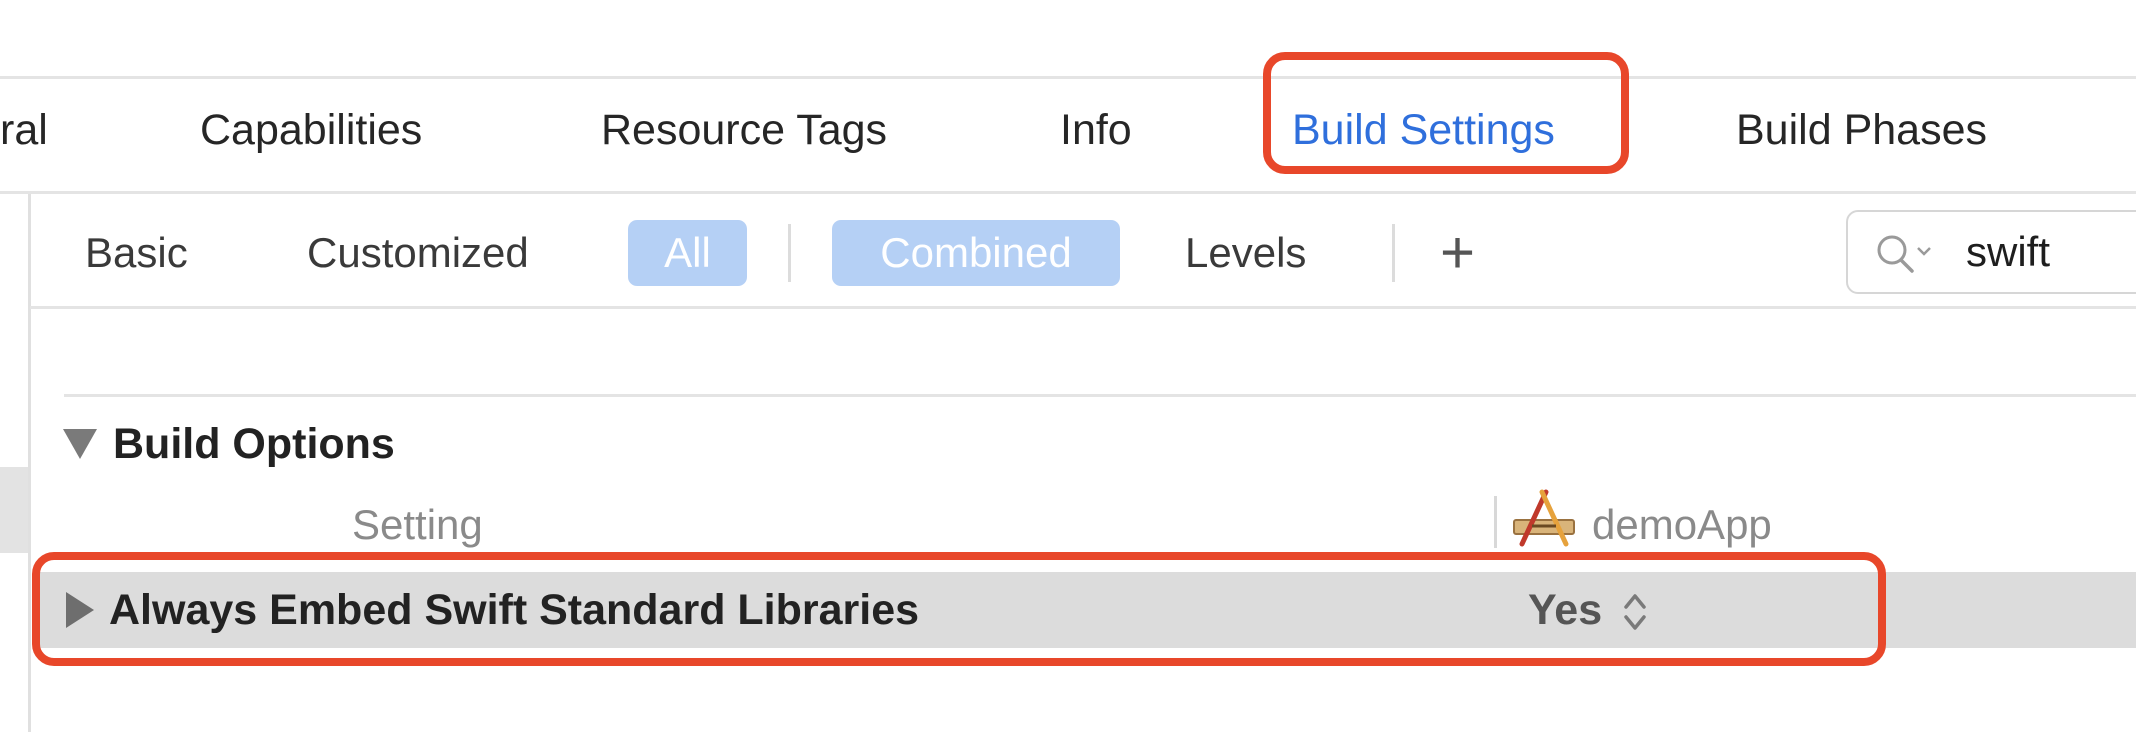  Describe the element at coordinates (1068, 192) in the screenshot. I see `tab-bar-divider` at that location.